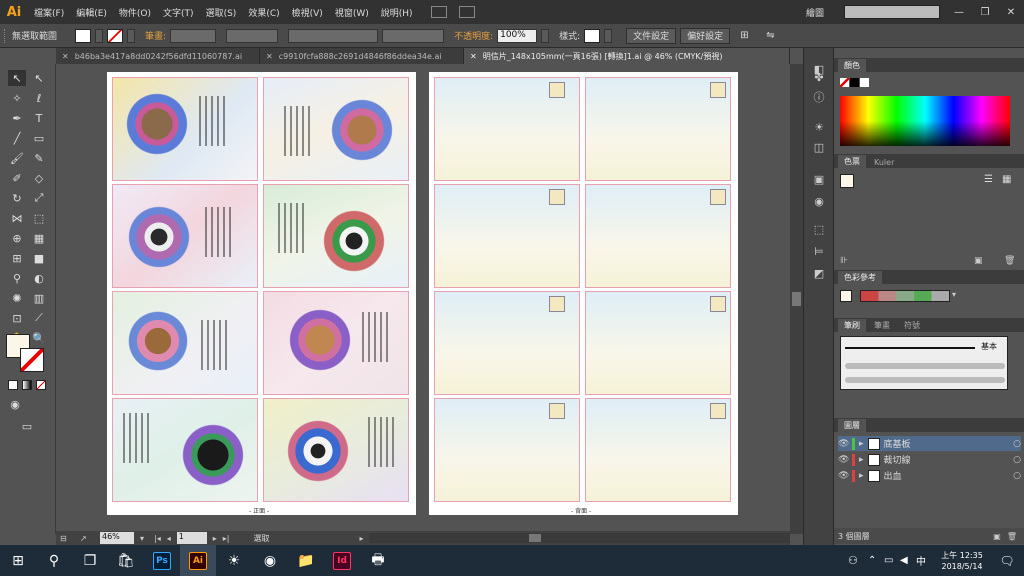  What do you see at coordinates (342, 560) in the screenshot?
I see `indesign-taskbar-button: Id` at bounding box center [342, 560].